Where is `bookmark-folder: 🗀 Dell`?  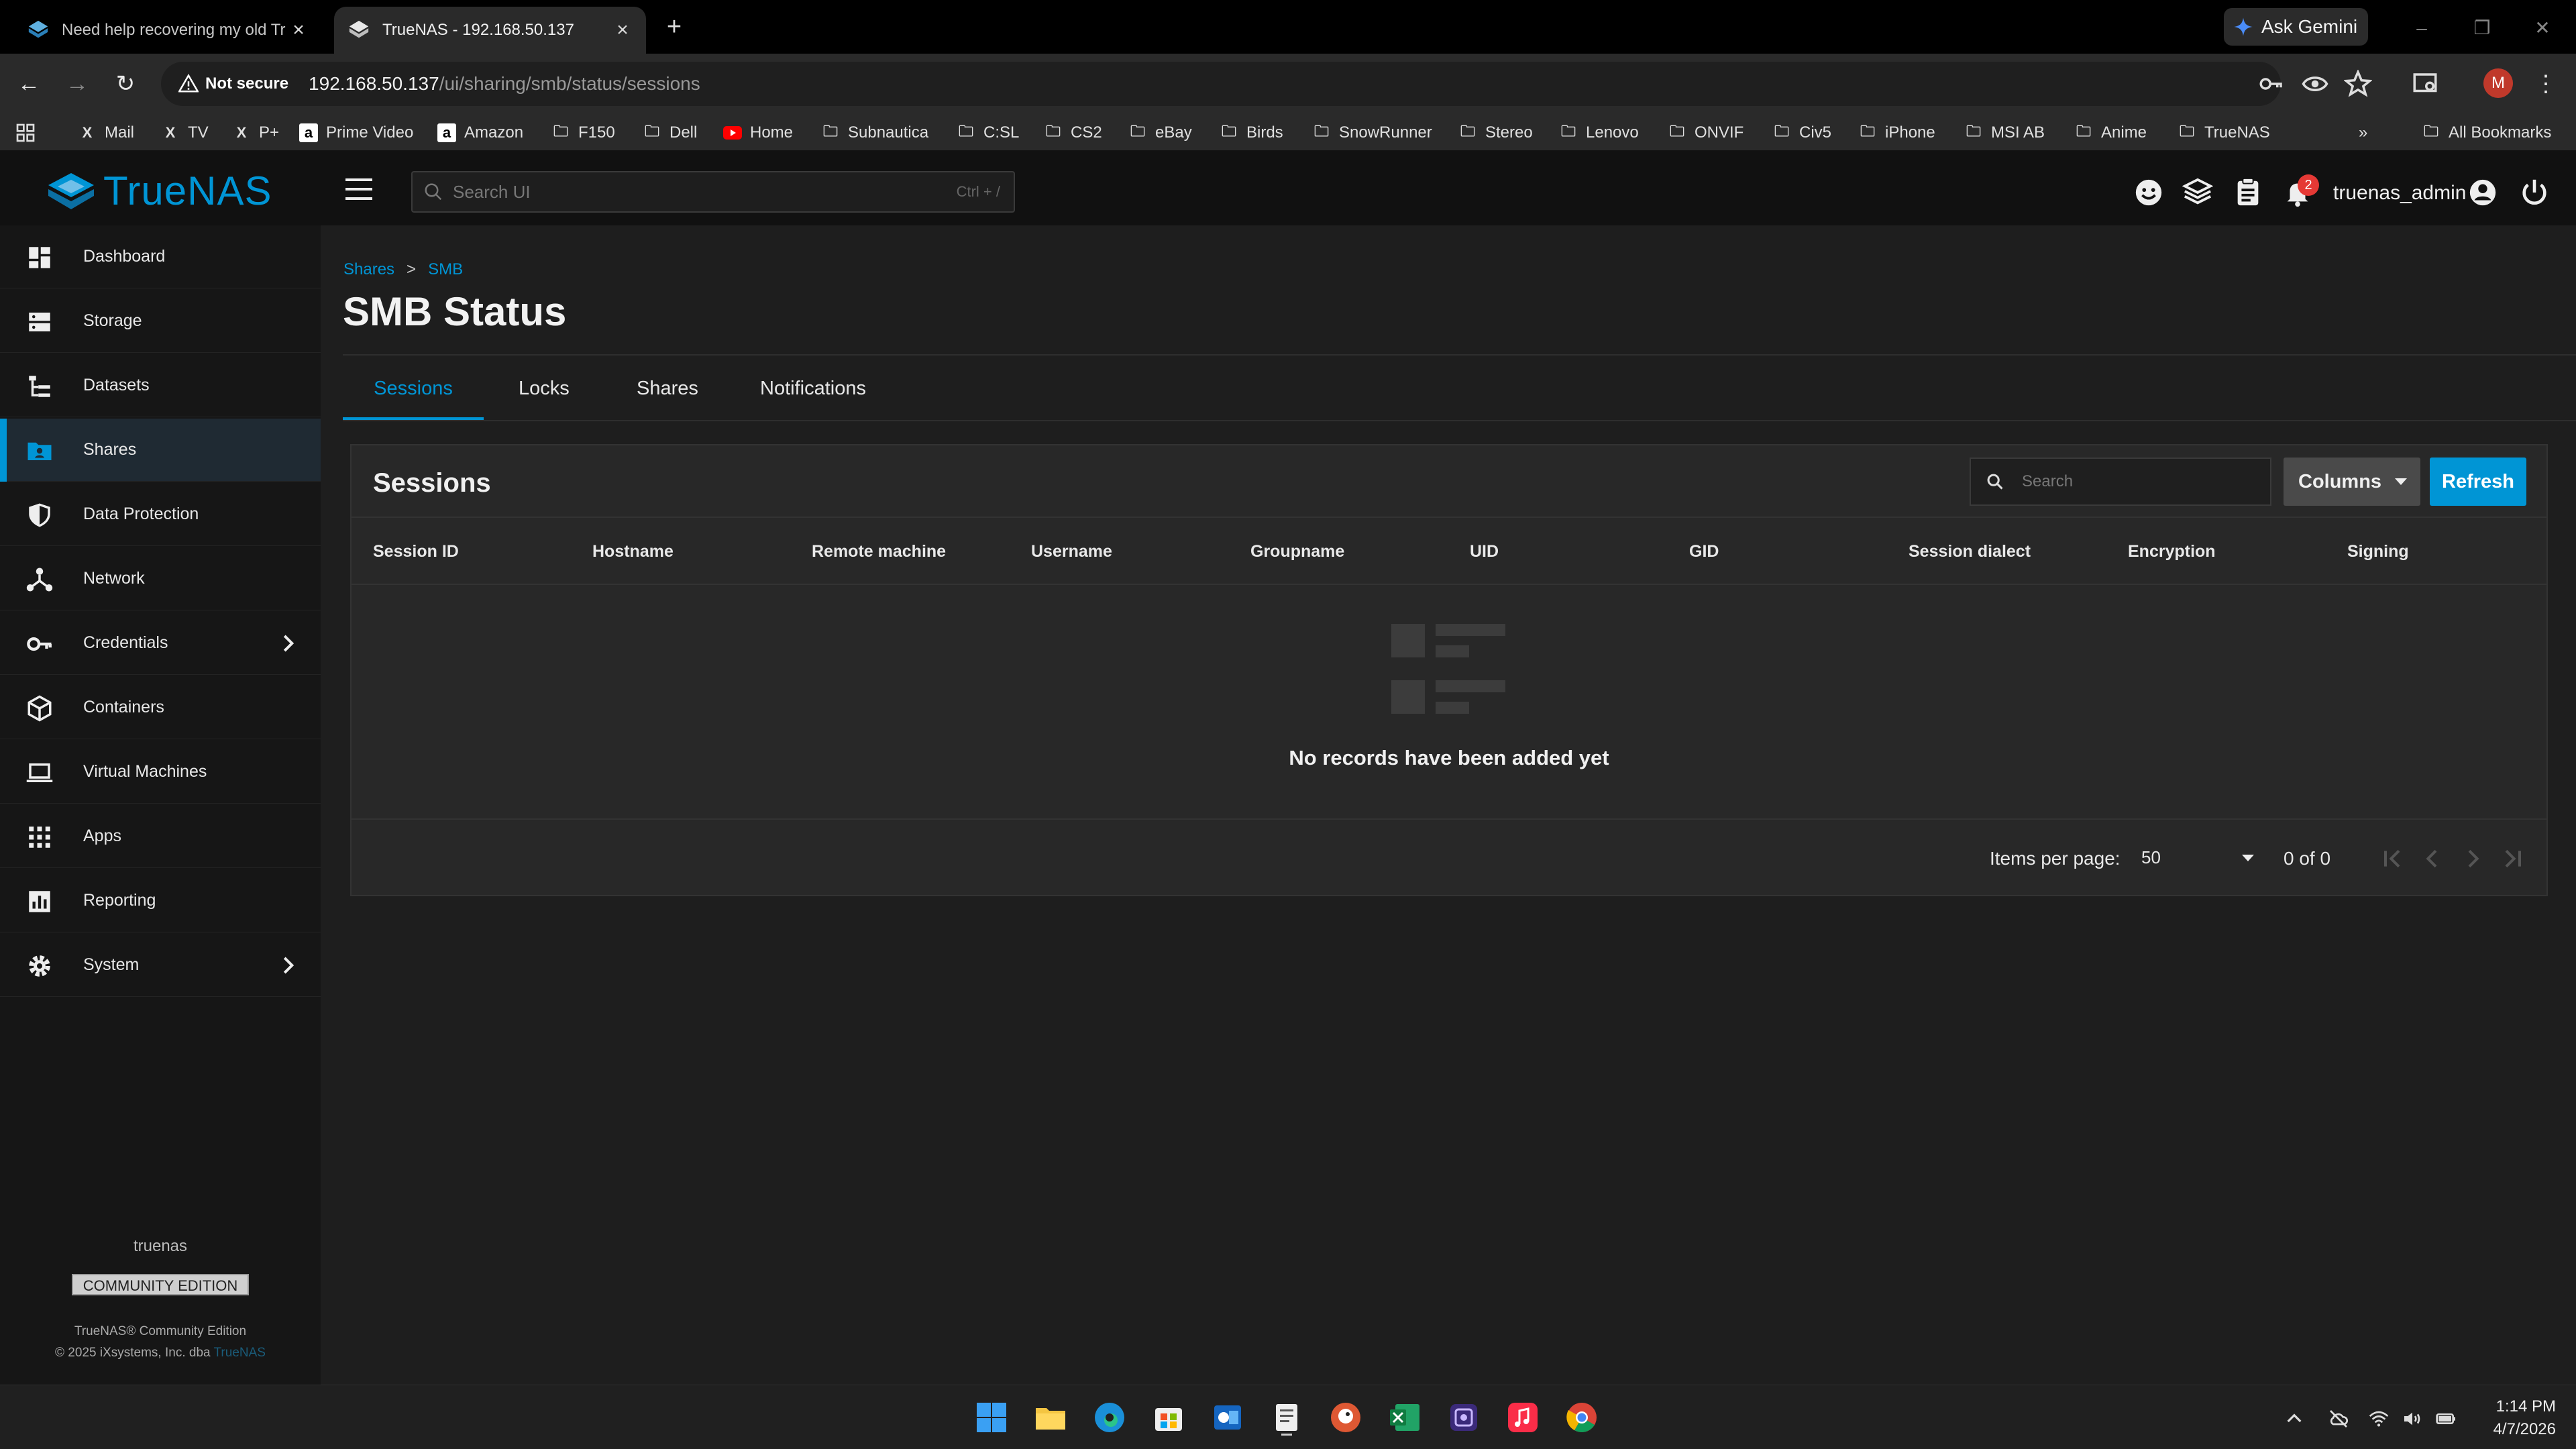 bookmark-folder: 🗀 Dell is located at coordinates (670, 133).